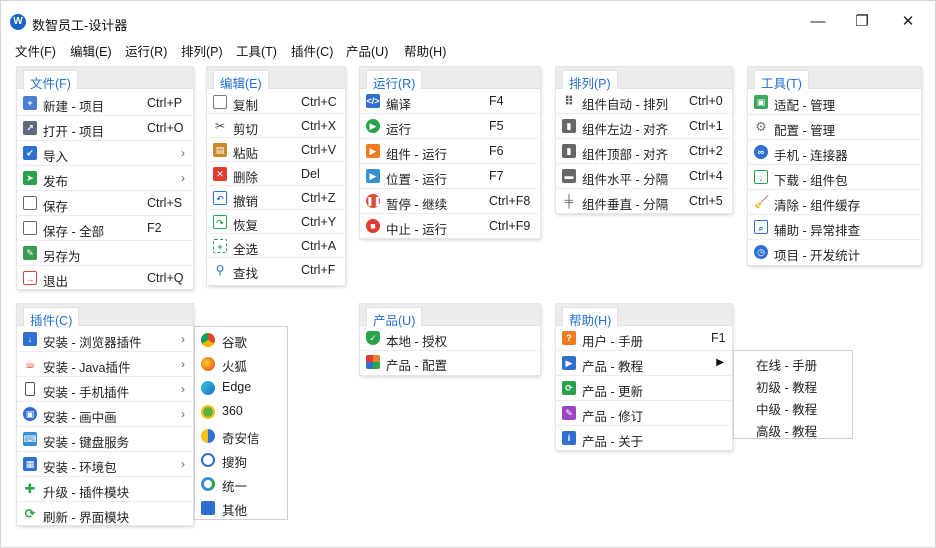  Describe the element at coordinates (105, 278) in the screenshot. I see `menu-item-exit: → 退出 Ctrl+Q` at that location.